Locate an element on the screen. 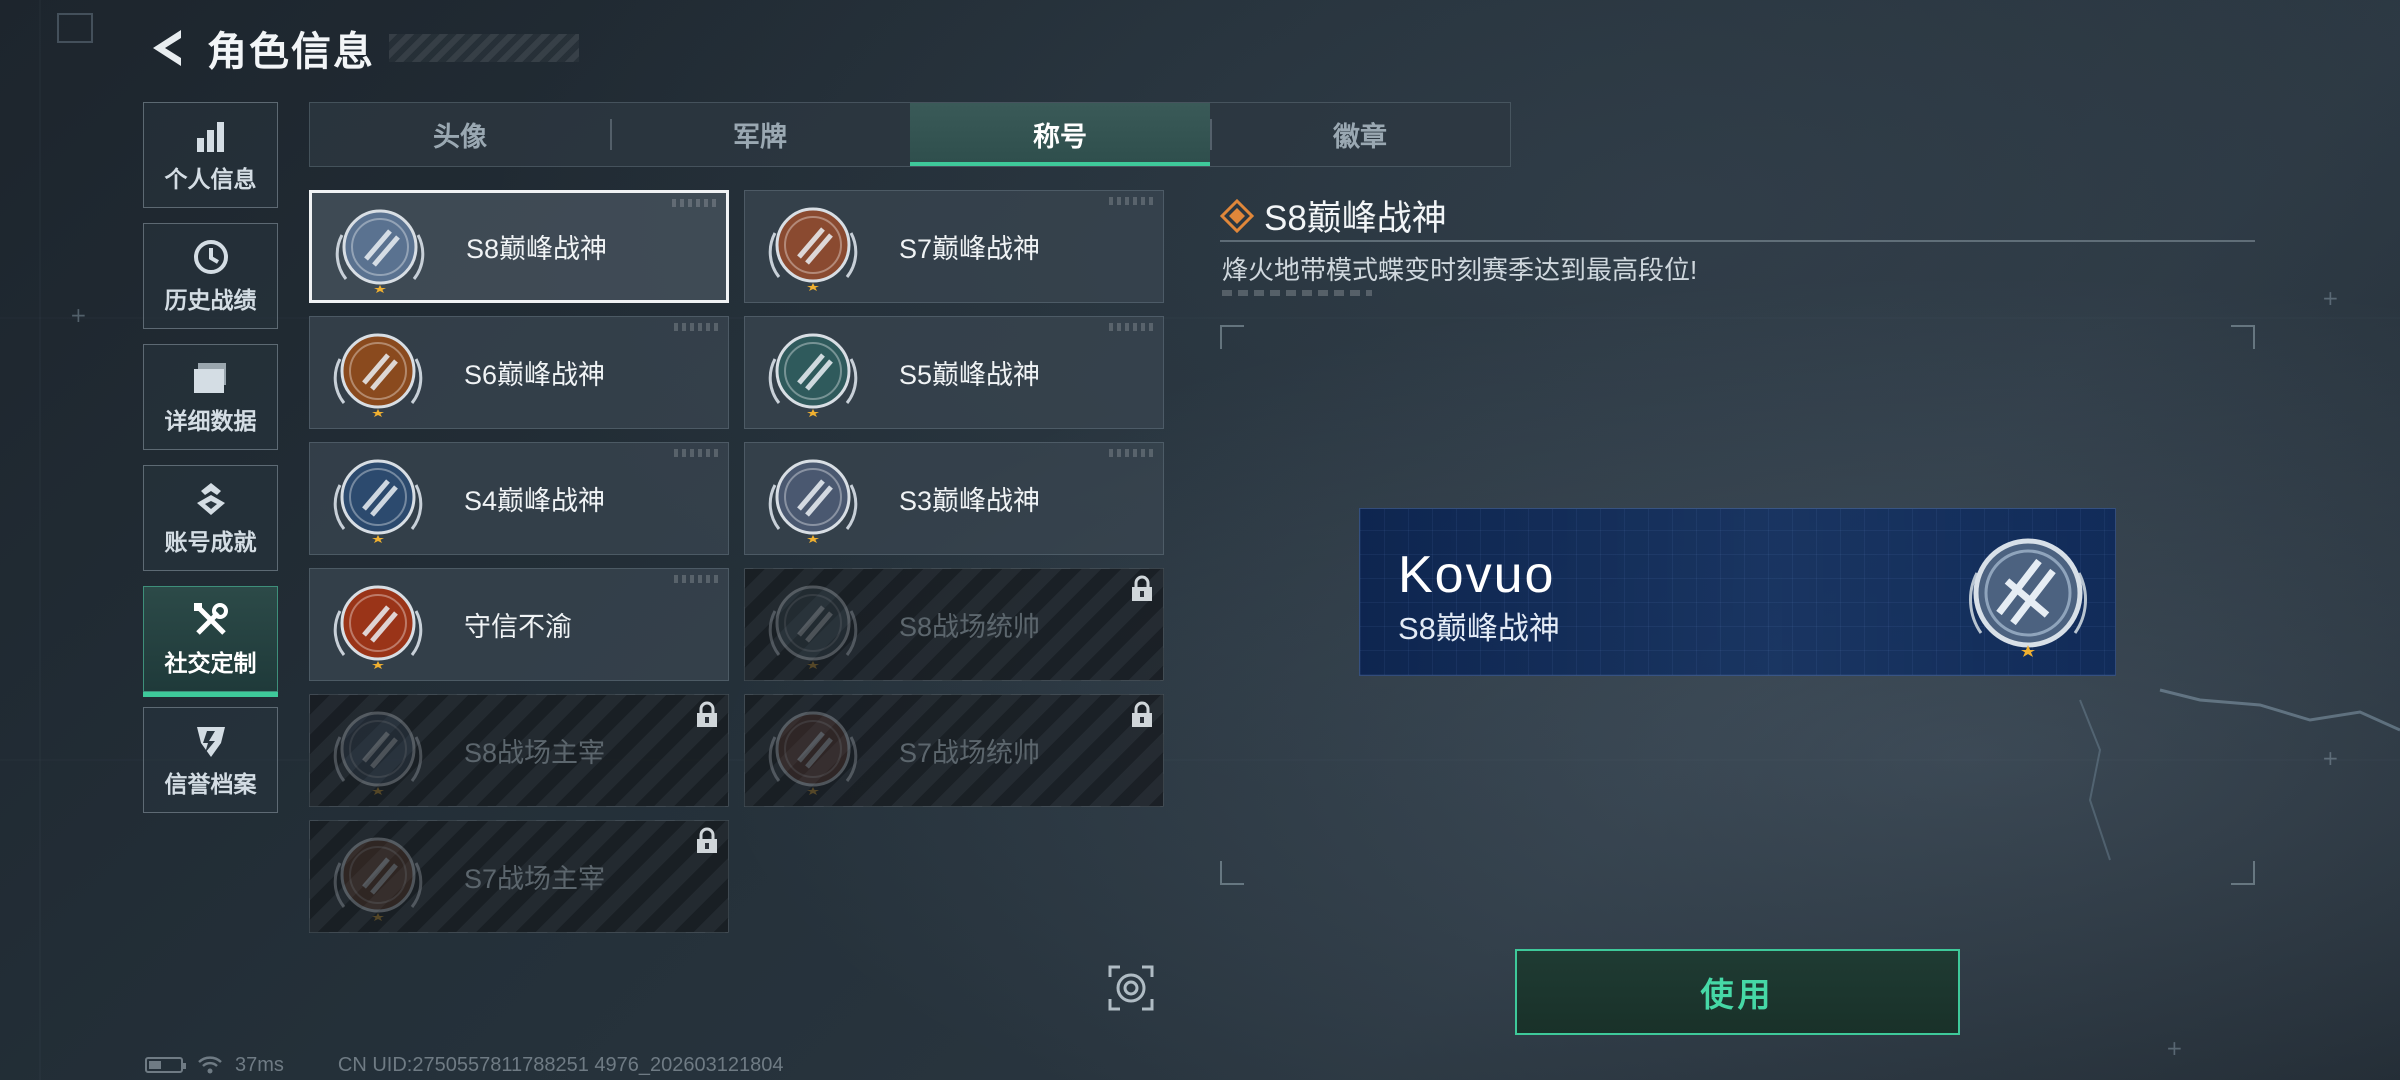 This screenshot has height=1080, width=2400. title-card-name: 守信不渝 is located at coordinates (518, 627).